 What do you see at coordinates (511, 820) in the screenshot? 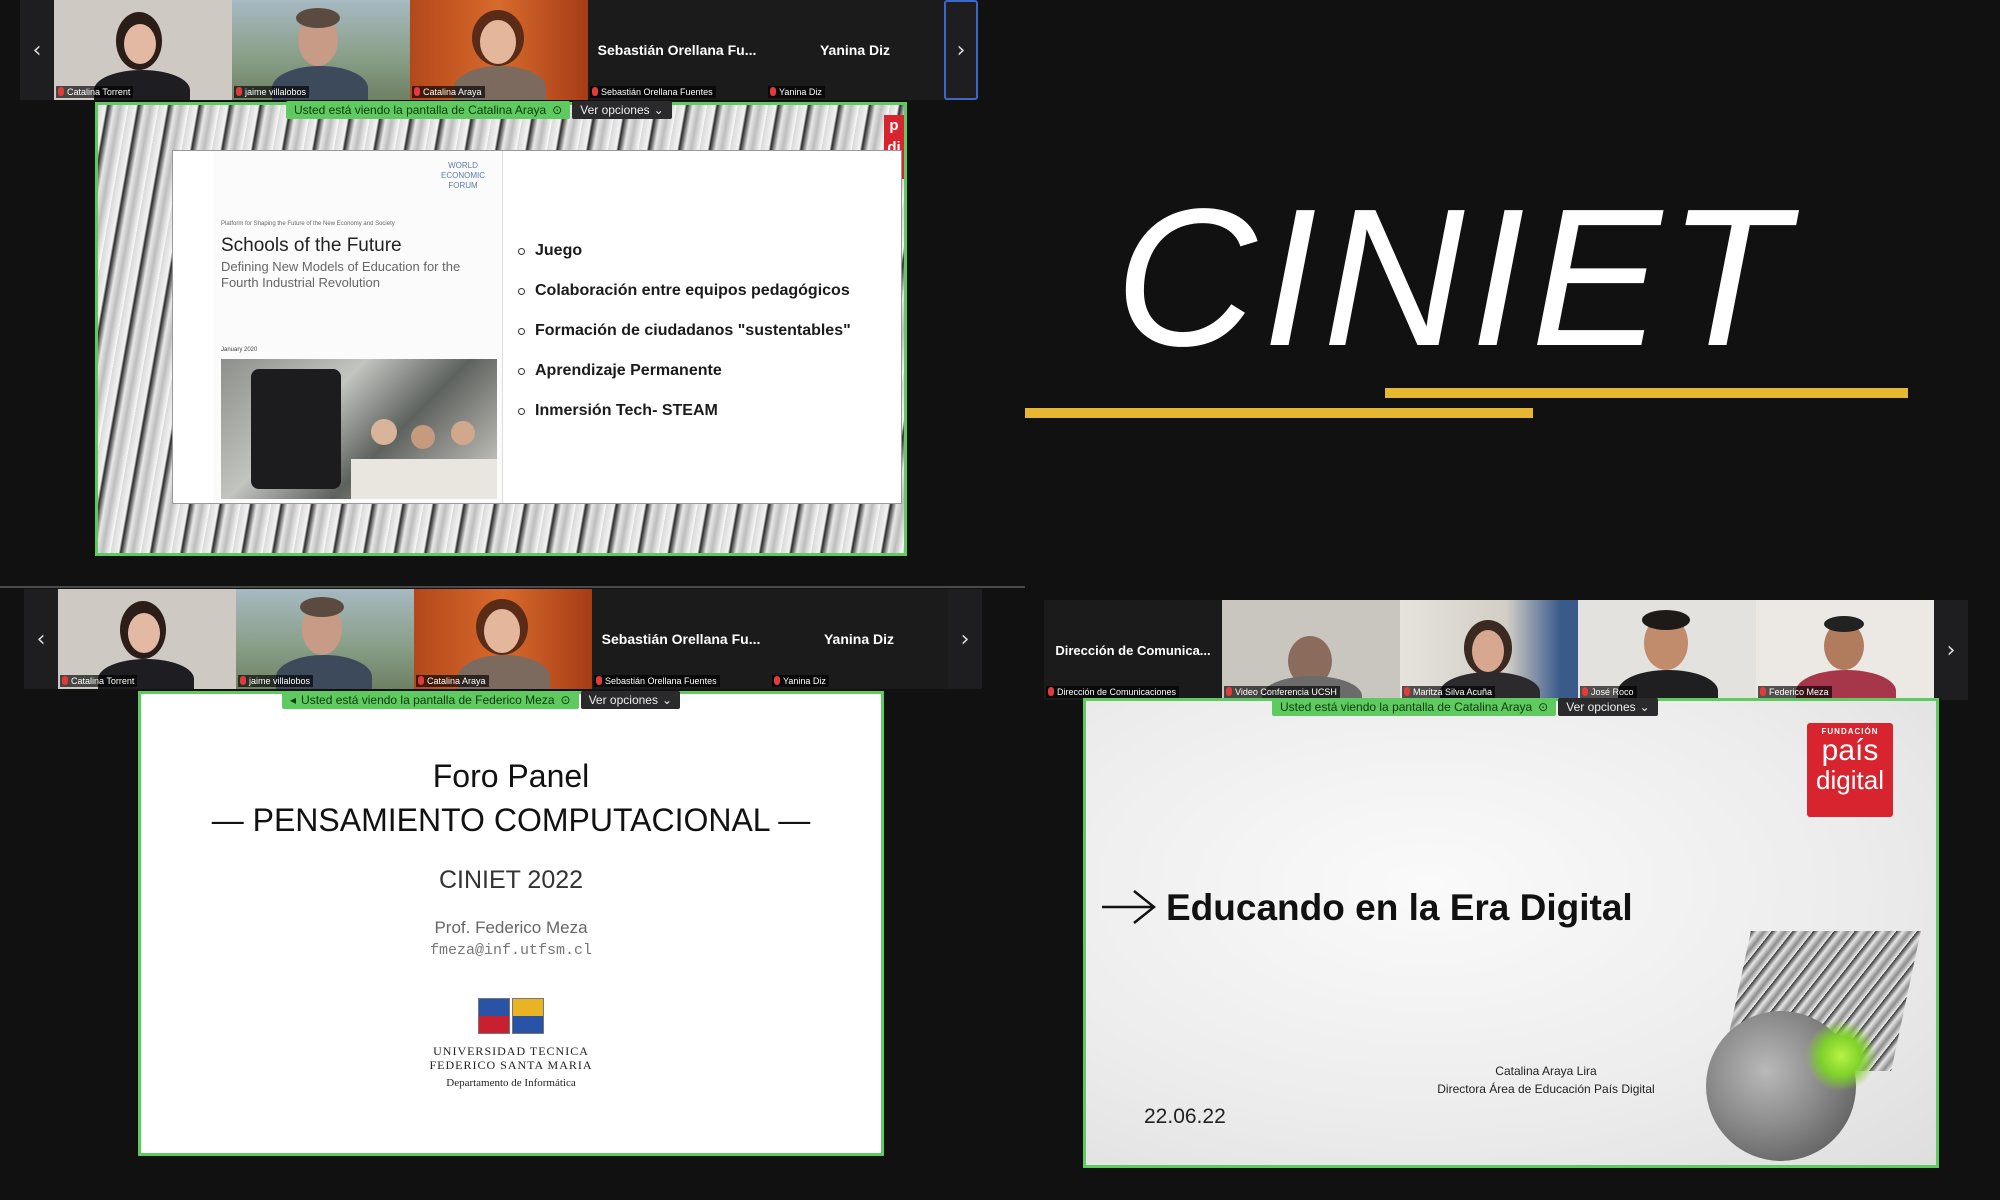
I see `slide-subtitle: — PENSAMIENTO COMPUTACIONAL —` at bounding box center [511, 820].